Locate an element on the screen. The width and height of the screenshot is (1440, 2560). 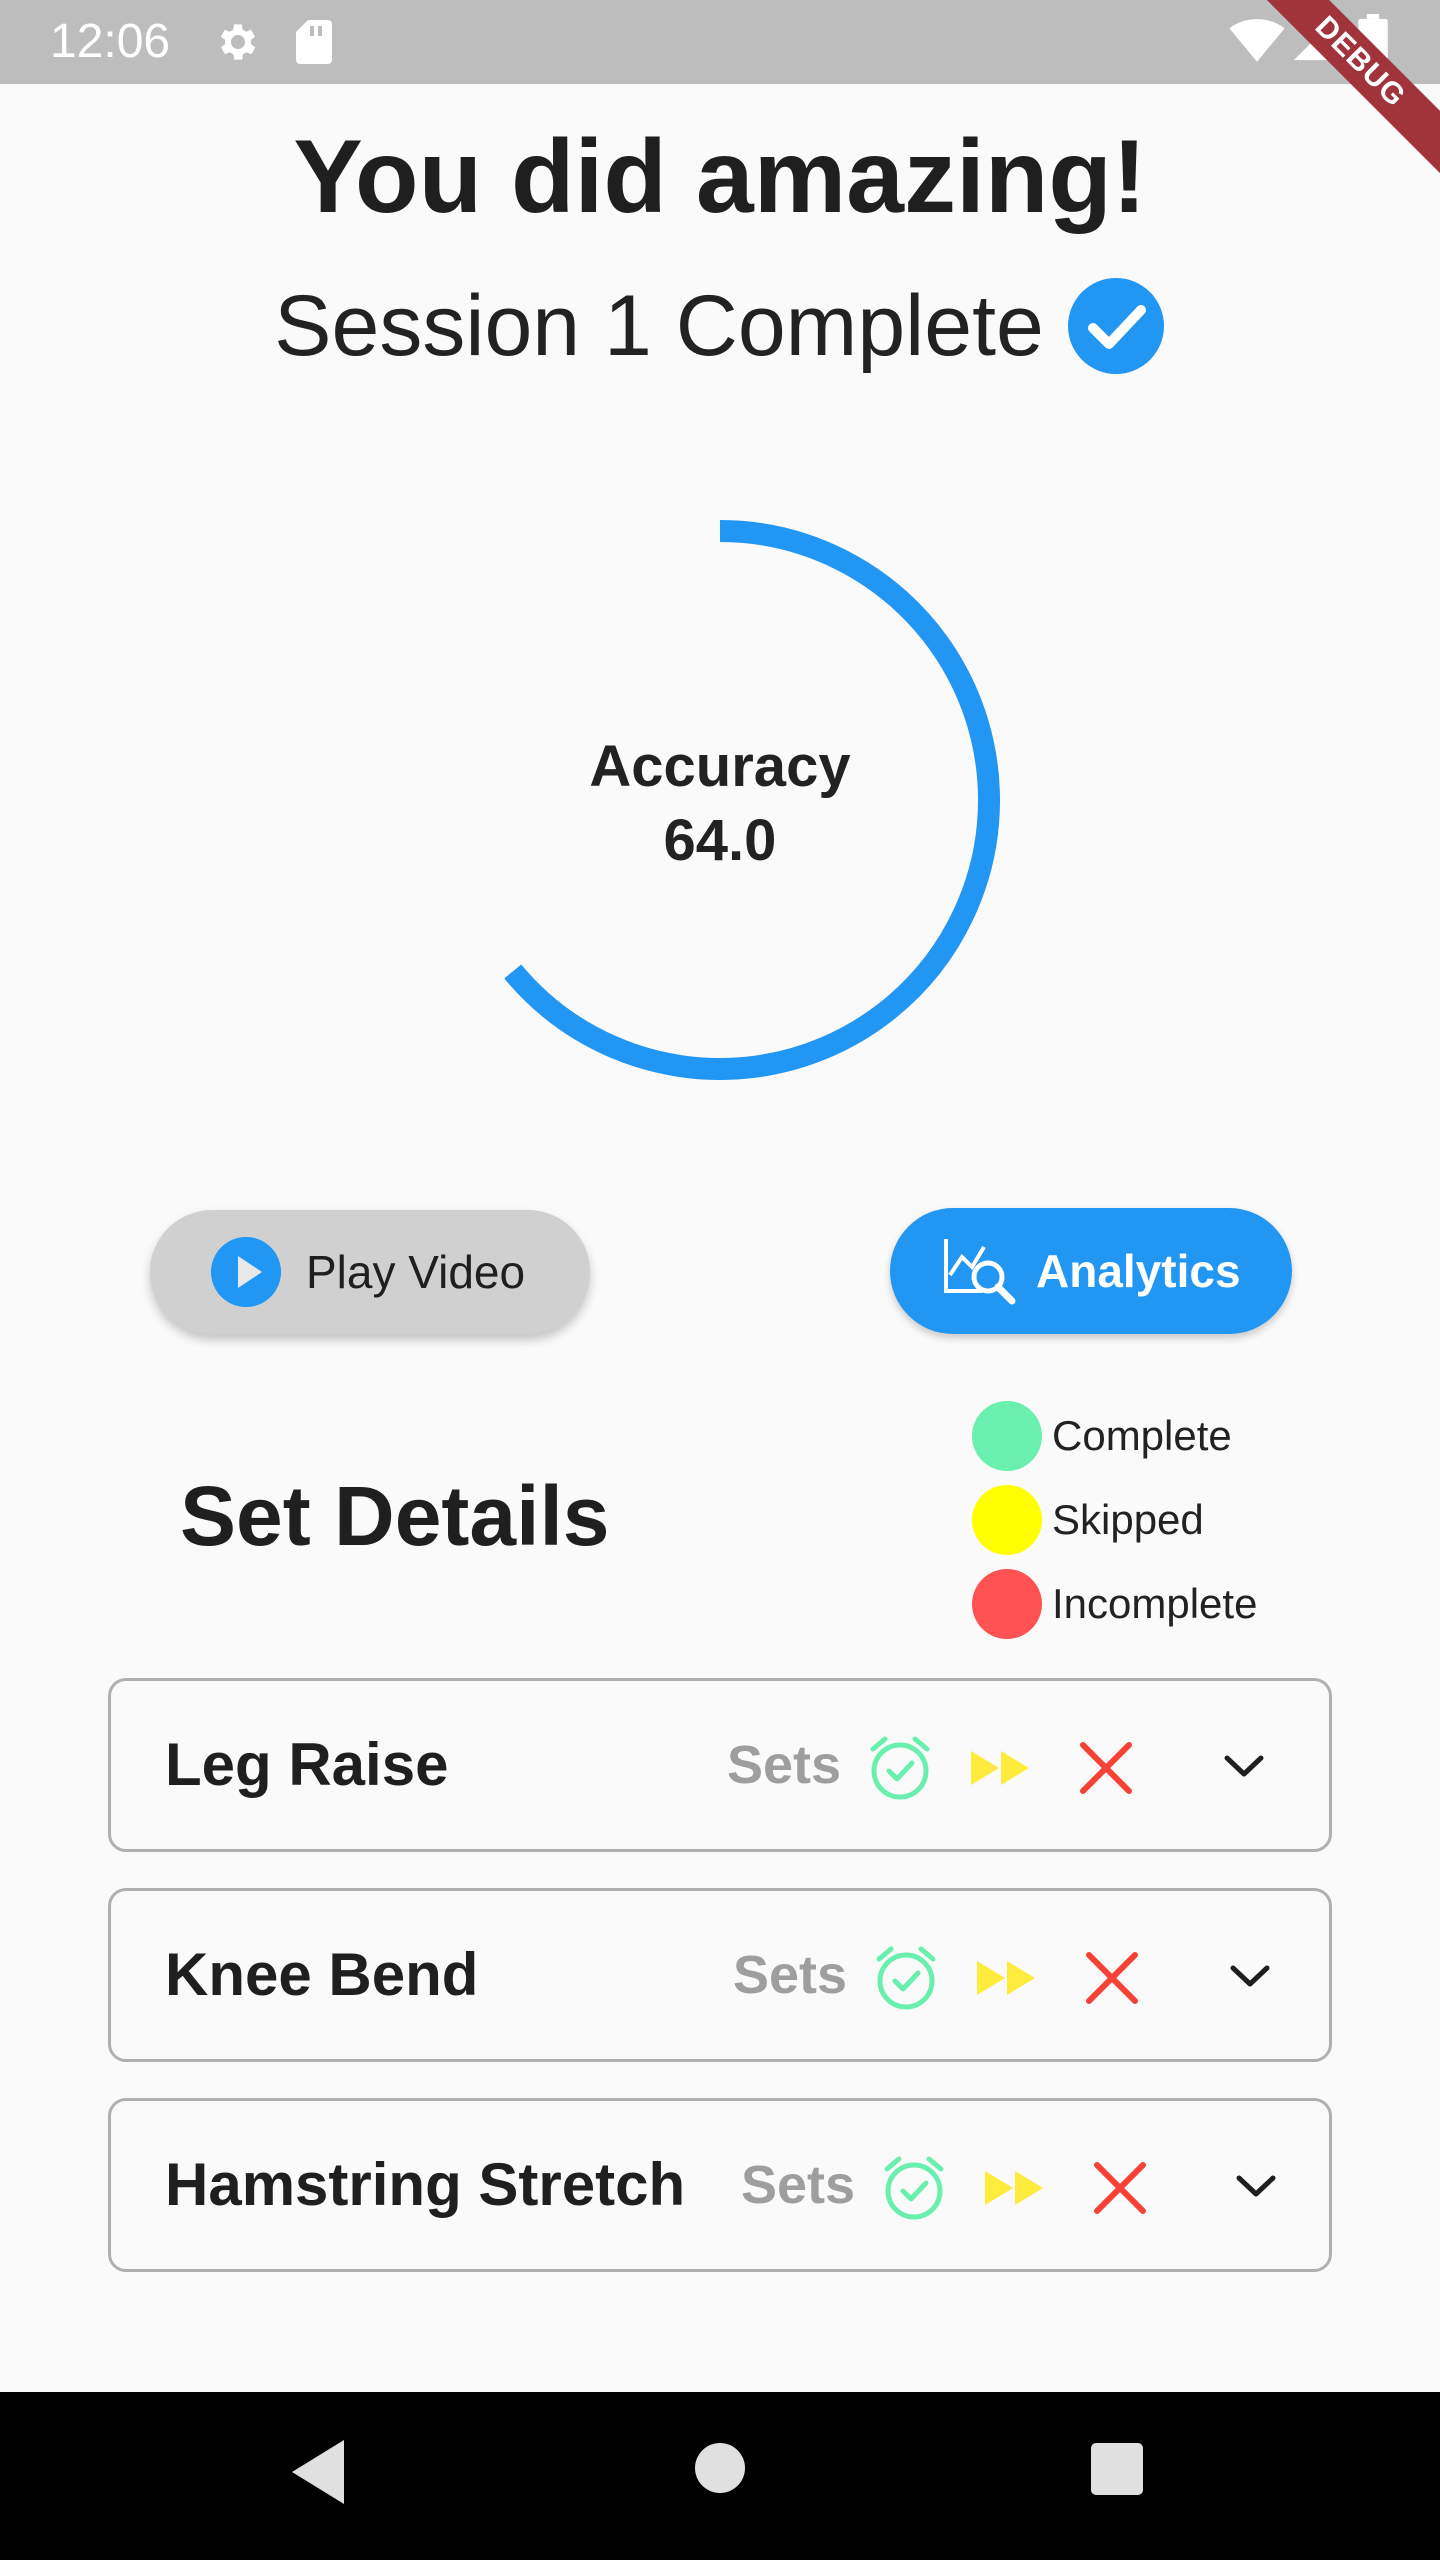
legend-label: Skipped is located at coordinates (1128, 1519).